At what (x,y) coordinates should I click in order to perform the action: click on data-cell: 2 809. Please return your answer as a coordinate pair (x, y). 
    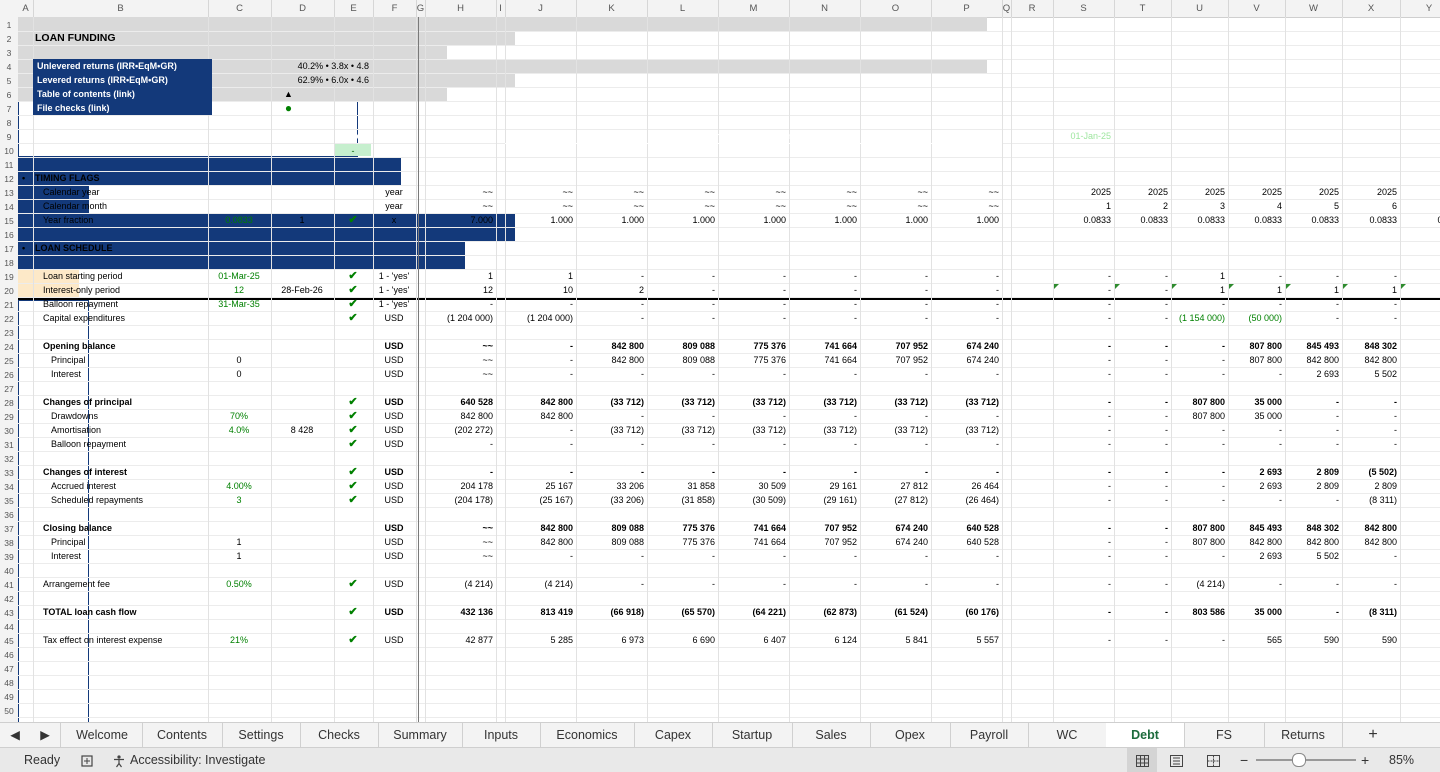
    Looking at the image, I should click on (1370, 486).